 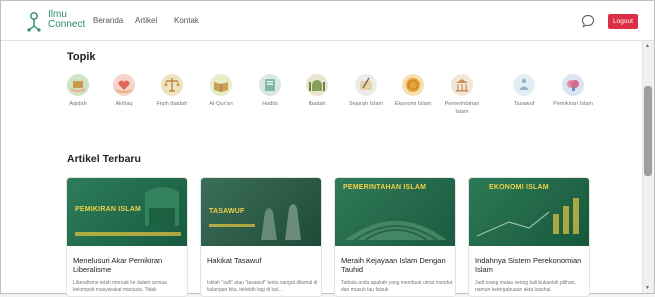 What do you see at coordinates (647, 46) in the screenshot?
I see `scroll-up-icon: ▲` at bounding box center [647, 46].